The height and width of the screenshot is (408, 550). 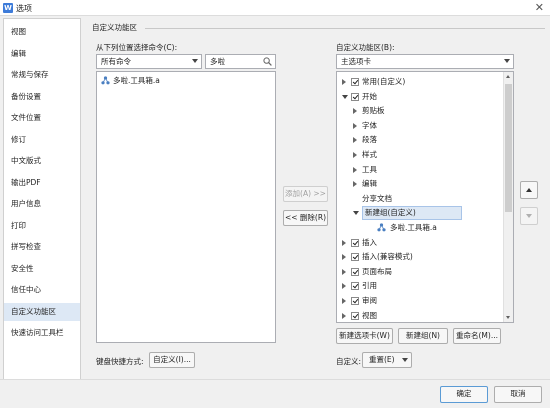 I want to click on move-down-button, so click(x=529, y=216).